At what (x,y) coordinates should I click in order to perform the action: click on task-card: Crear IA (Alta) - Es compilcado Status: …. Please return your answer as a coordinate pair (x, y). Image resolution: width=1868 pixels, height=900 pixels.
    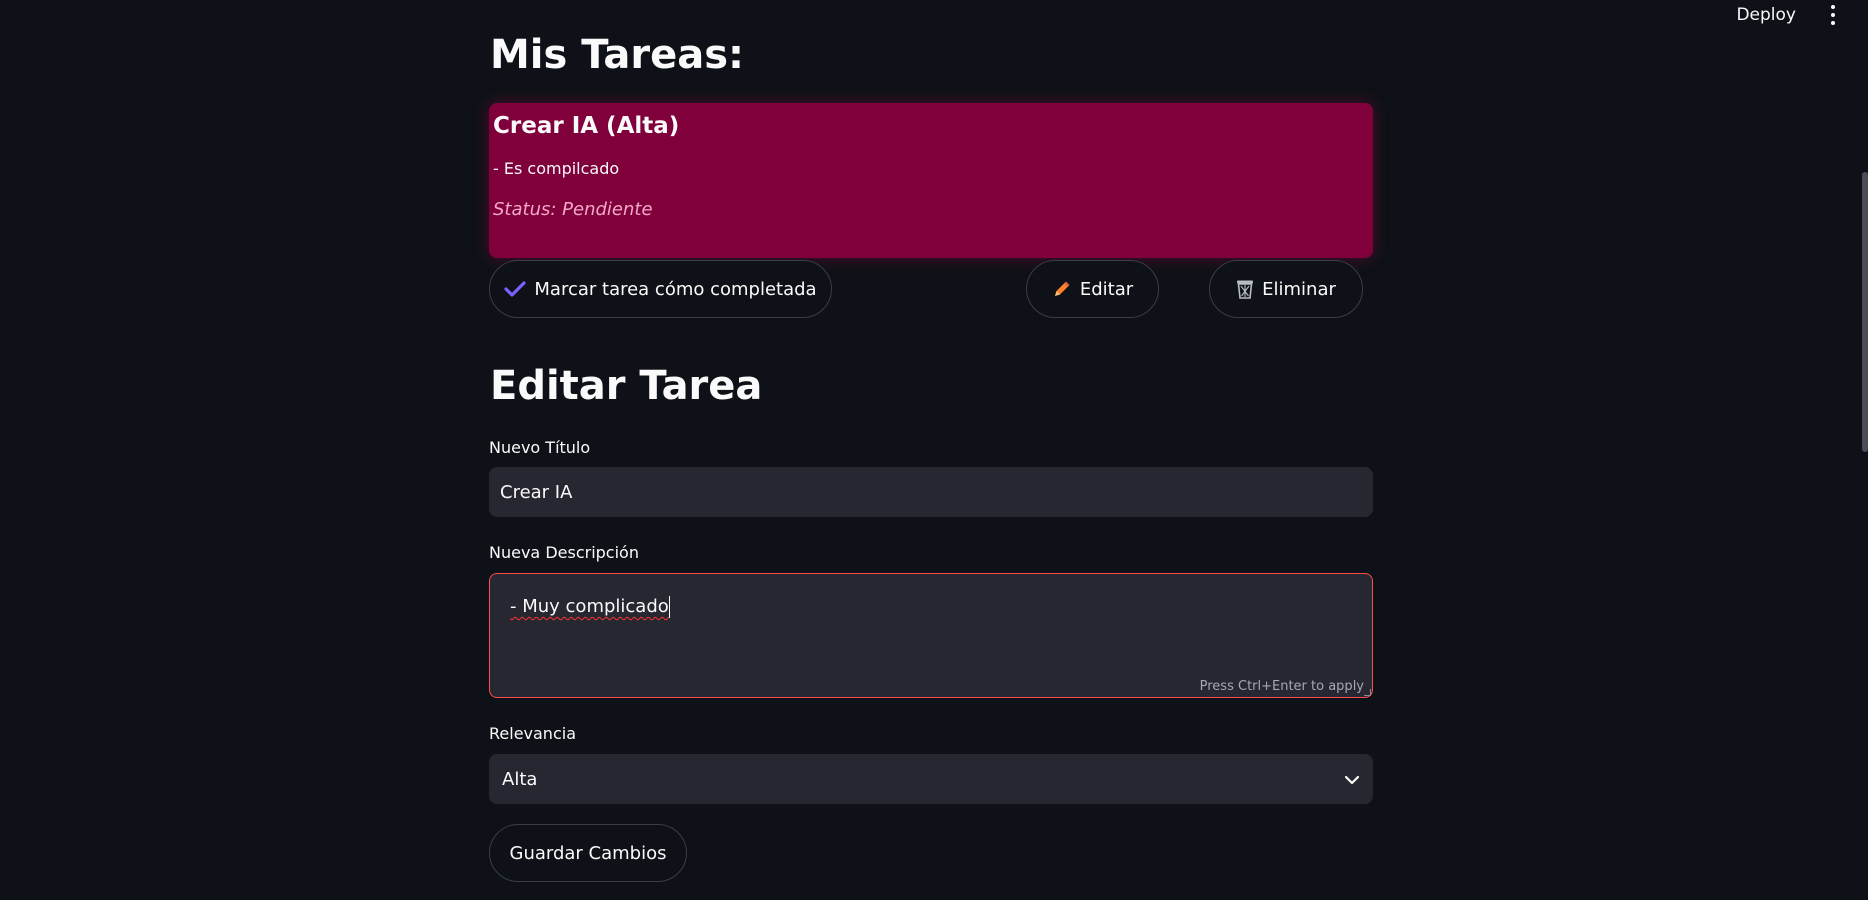
    Looking at the image, I should click on (931, 180).